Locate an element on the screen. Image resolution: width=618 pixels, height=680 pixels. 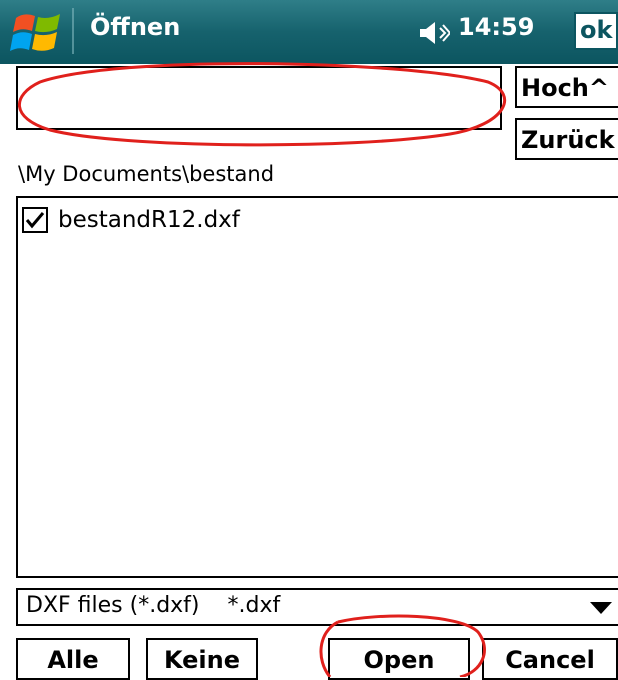
select-none-button: Keine is located at coordinates (202, 659).